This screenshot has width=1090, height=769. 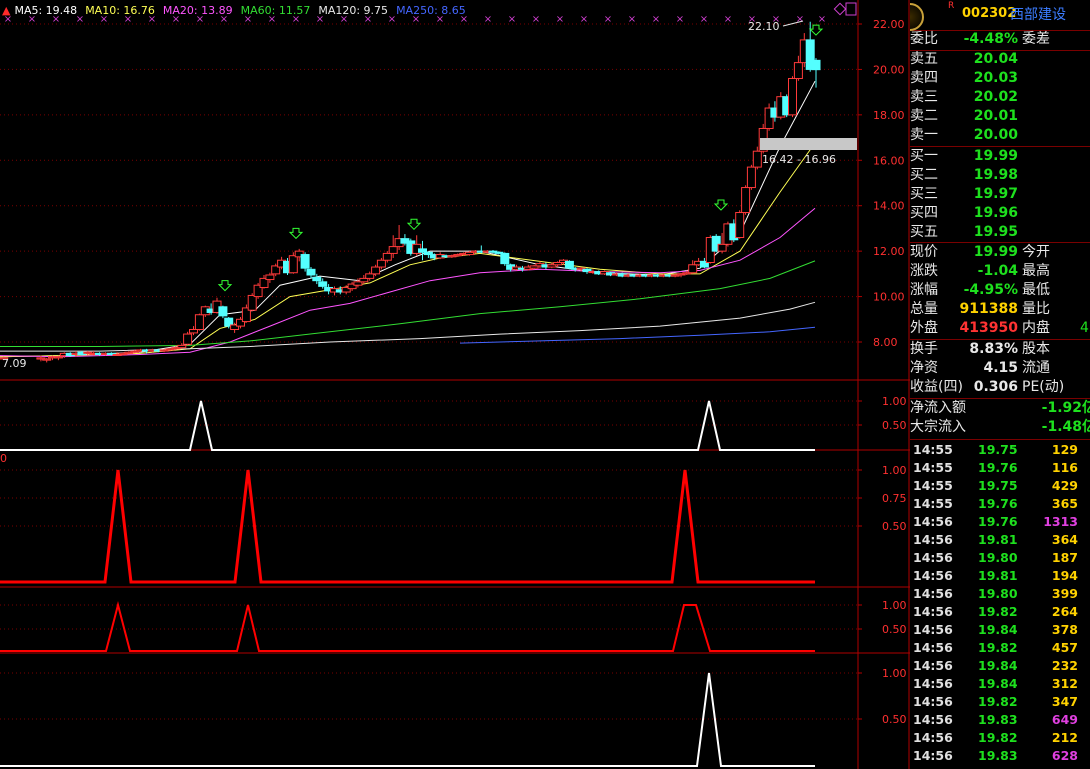 I want to click on tick-volume: 457, so click(x=1064, y=647).